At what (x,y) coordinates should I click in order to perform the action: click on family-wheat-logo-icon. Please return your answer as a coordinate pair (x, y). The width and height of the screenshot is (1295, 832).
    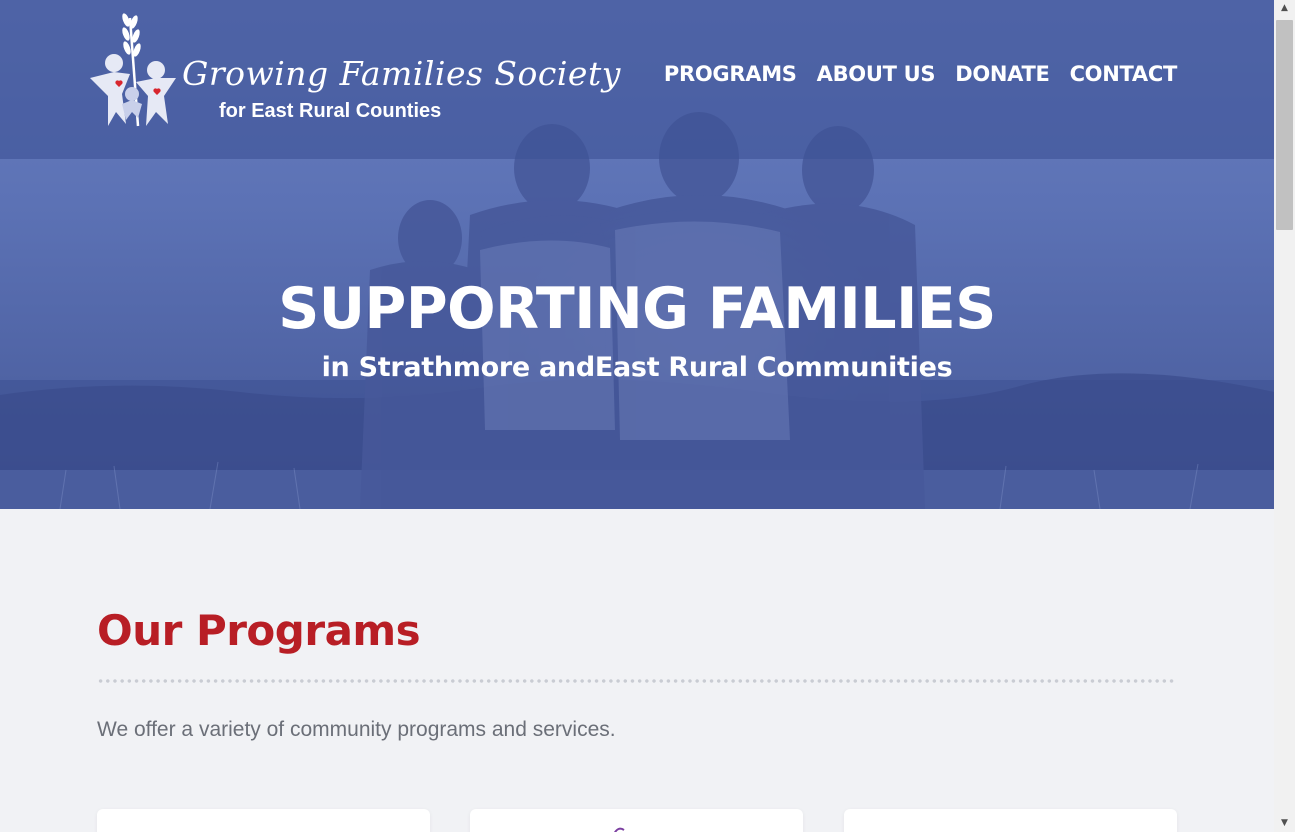
    Looking at the image, I should click on (133, 70).